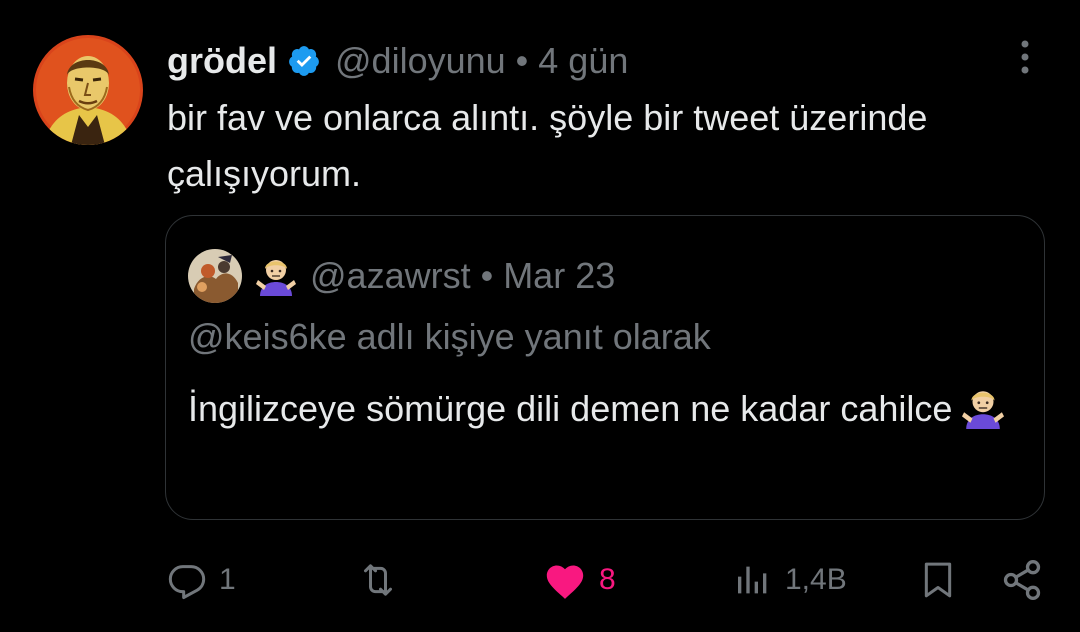  What do you see at coordinates (215, 276) in the screenshot?
I see `quoted-author-avatar` at bounding box center [215, 276].